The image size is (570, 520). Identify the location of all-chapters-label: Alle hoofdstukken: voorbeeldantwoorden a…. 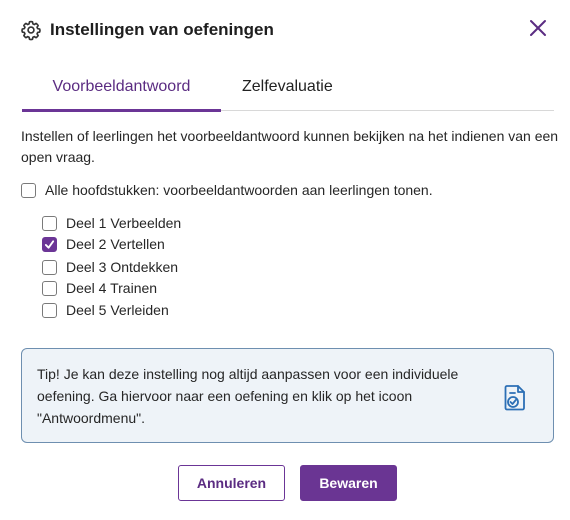
(239, 190).